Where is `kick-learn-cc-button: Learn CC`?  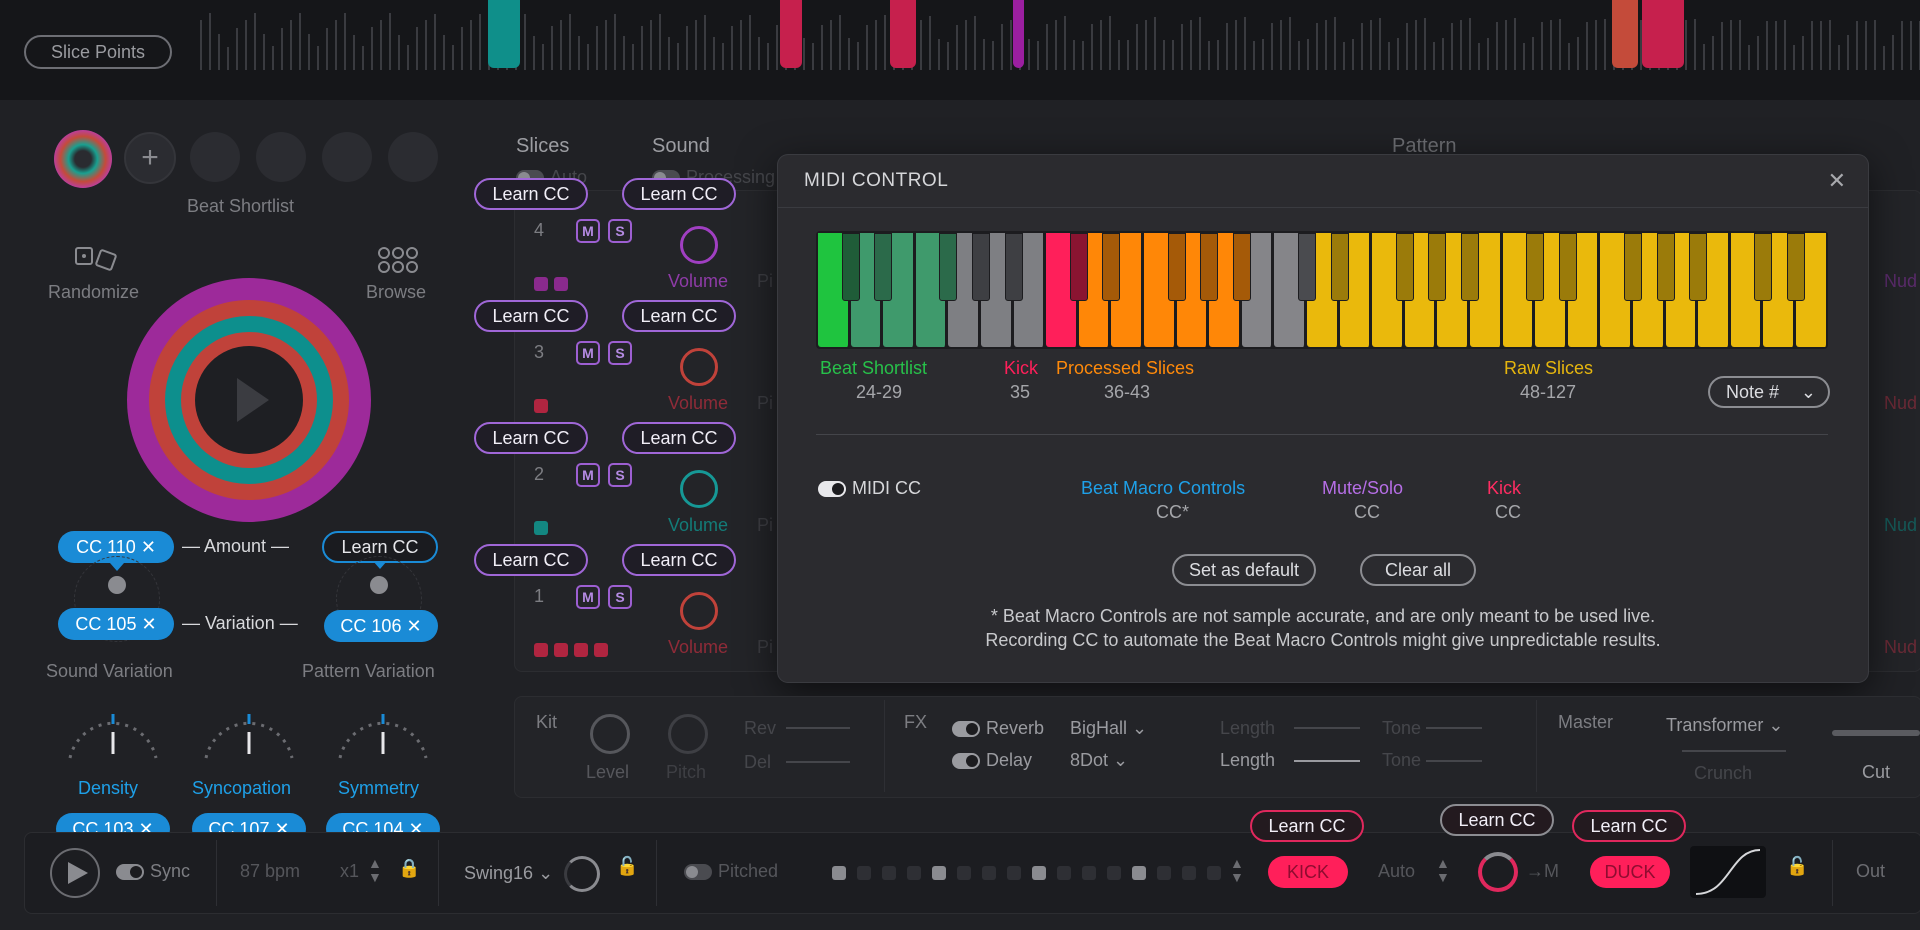 kick-learn-cc-button: Learn CC is located at coordinates (1307, 826).